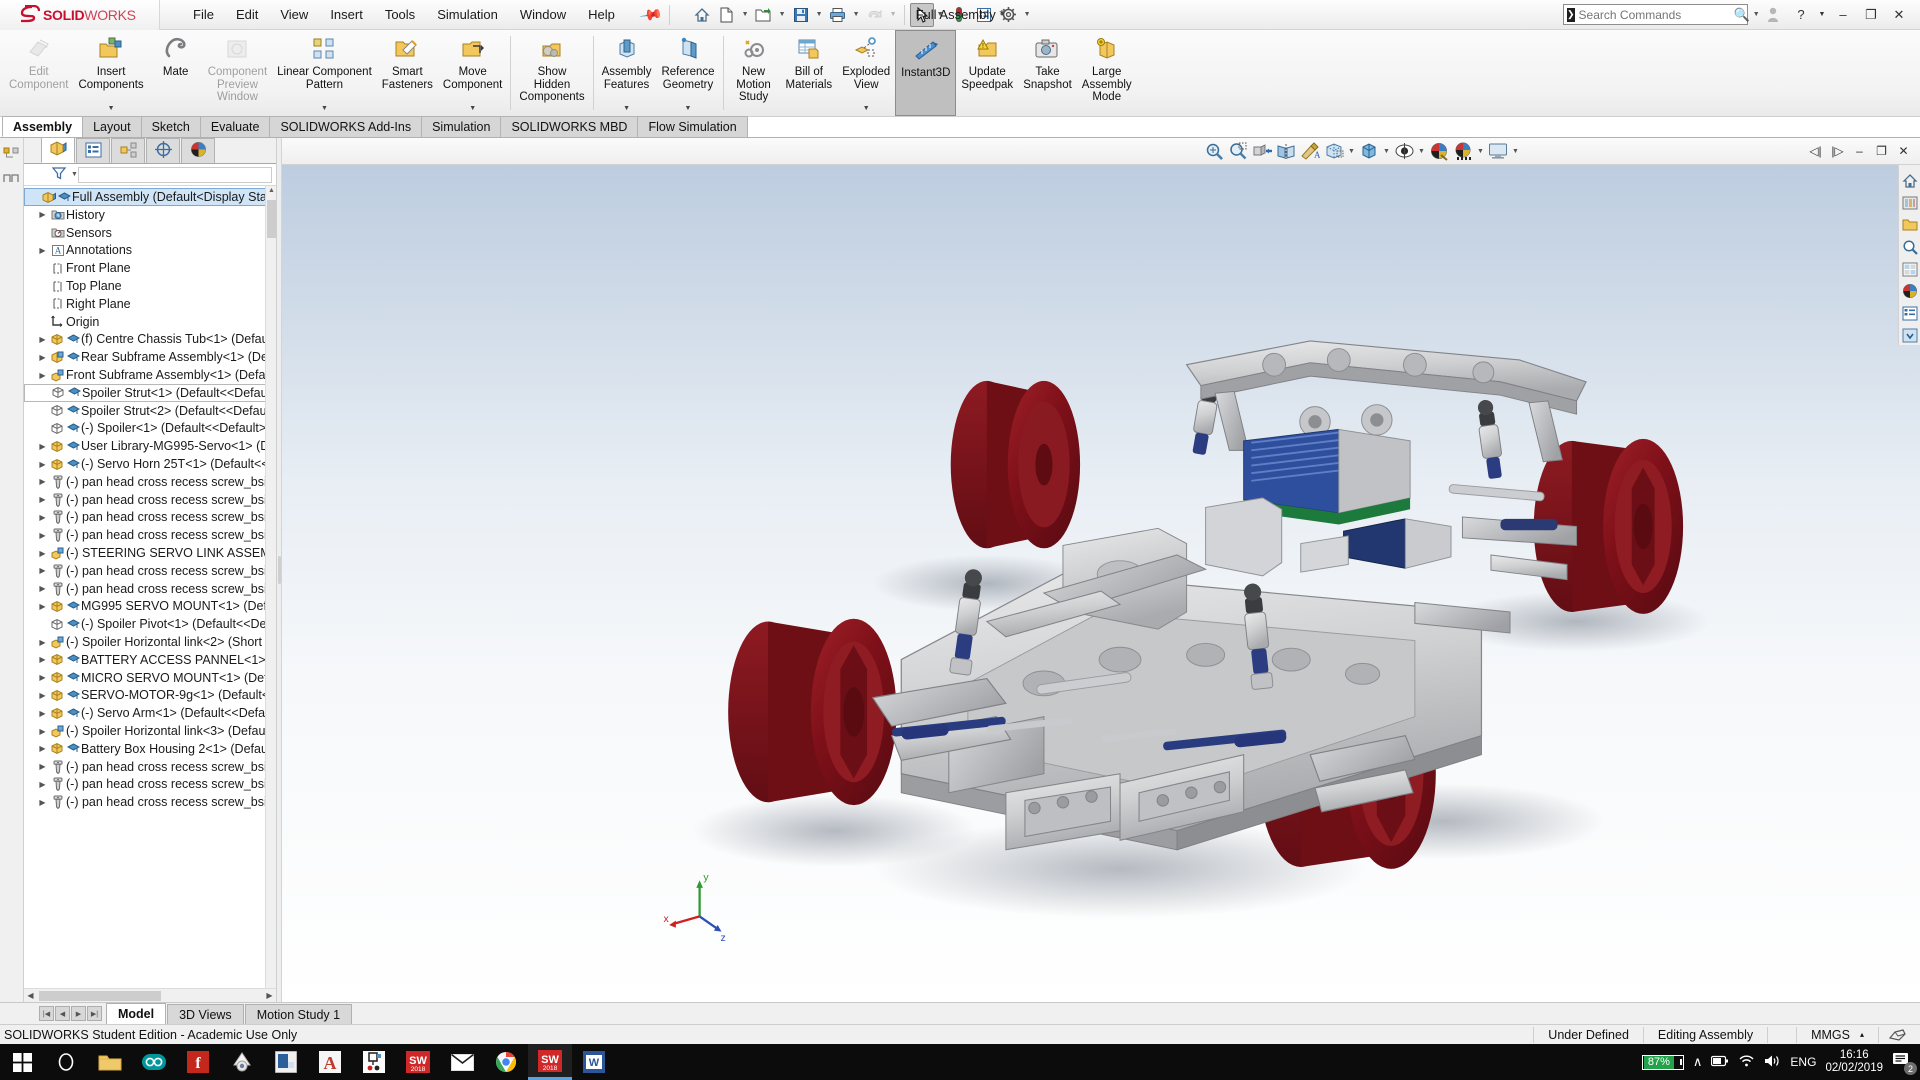  I want to click on show-hidden-icons-chevron: ∧, so click(1698, 1062).